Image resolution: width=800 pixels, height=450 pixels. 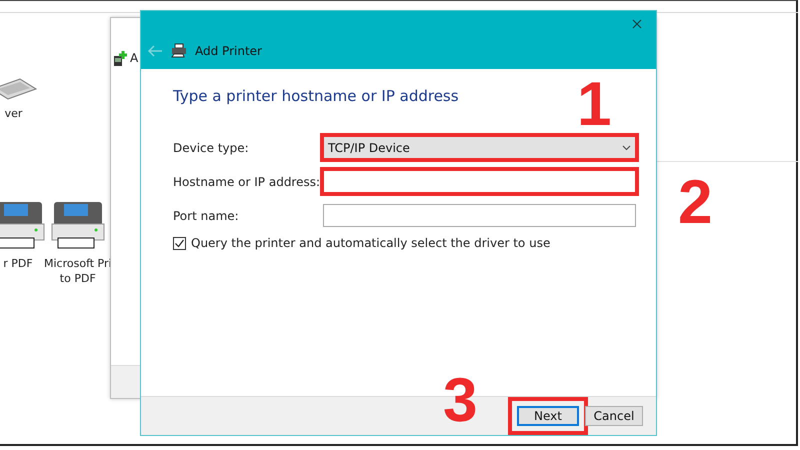 I want to click on dialog-heading: Type a printer hostname or IP address, so click(x=316, y=96).